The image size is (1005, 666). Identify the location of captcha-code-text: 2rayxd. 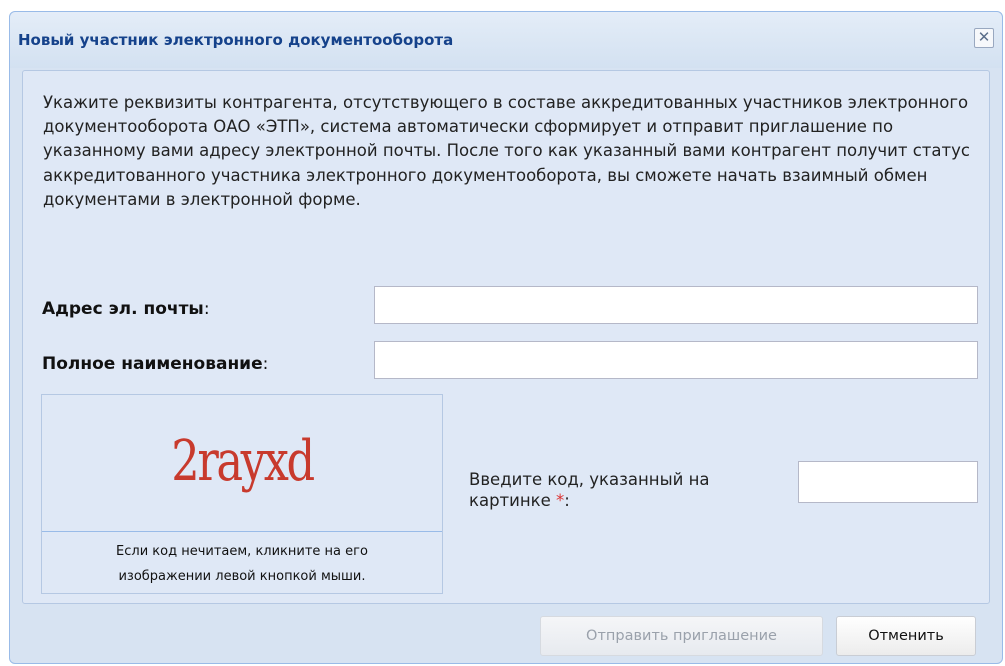
(243, 461).